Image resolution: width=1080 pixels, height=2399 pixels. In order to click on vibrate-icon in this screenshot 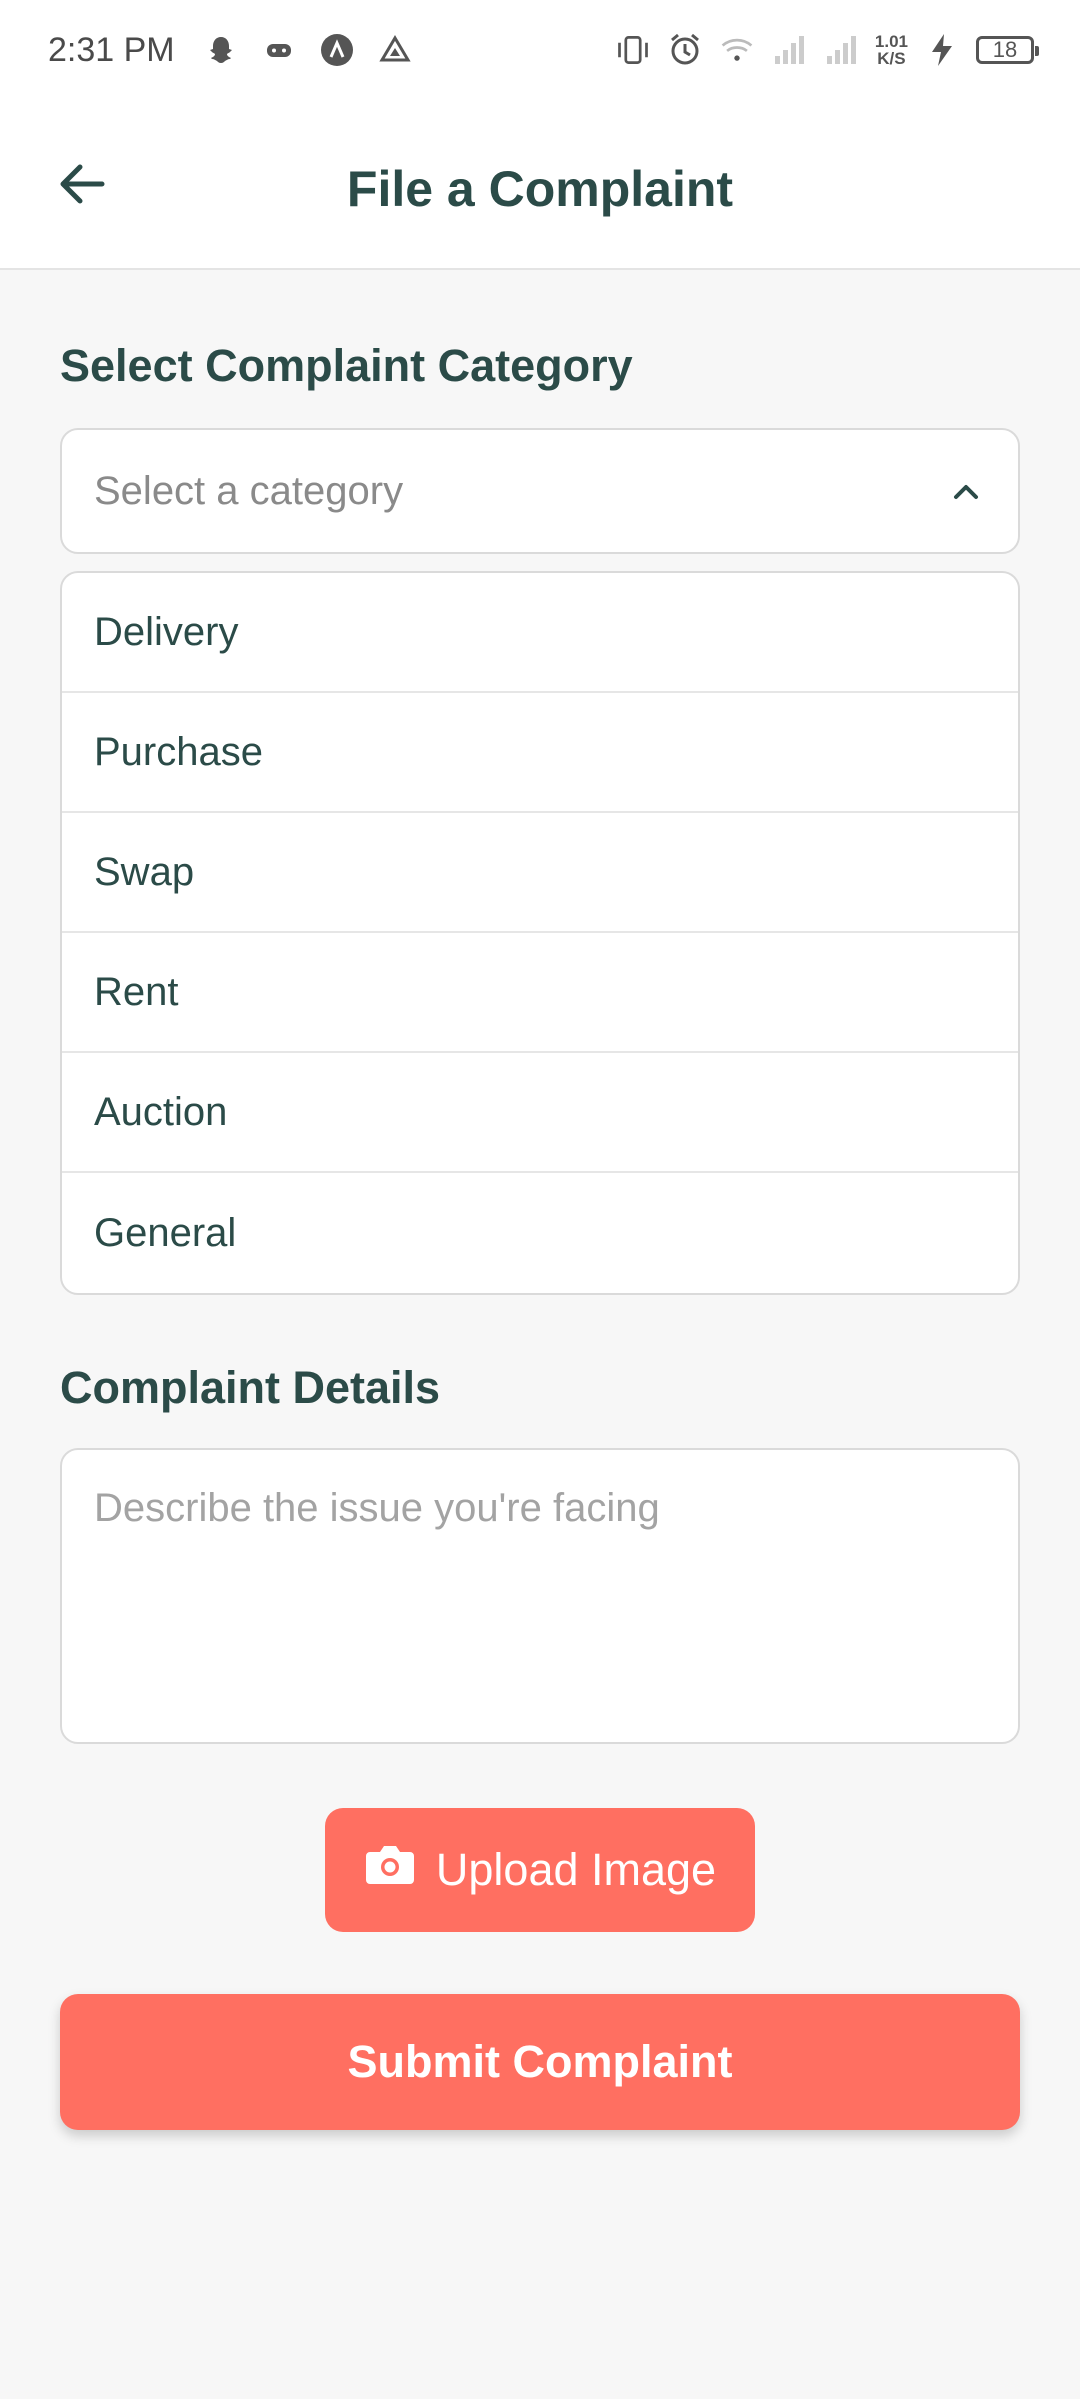, I will do `click(633, 50)`.